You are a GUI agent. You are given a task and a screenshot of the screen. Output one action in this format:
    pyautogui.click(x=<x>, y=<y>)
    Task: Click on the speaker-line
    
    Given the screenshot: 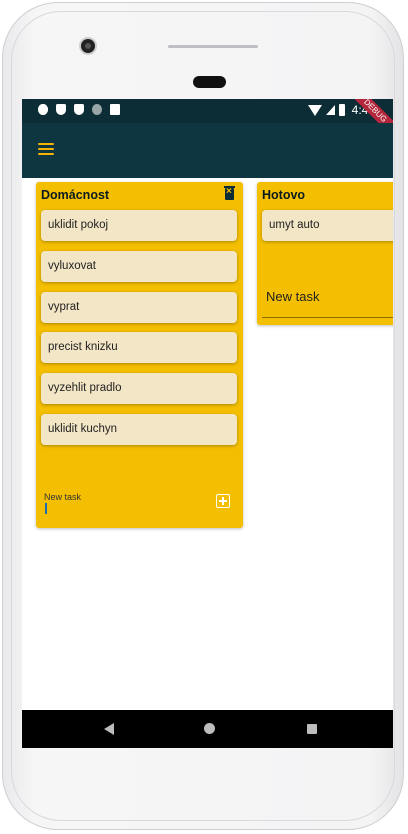 What is the action you would take?
    pyautogui.click(x=213, y=46)
    